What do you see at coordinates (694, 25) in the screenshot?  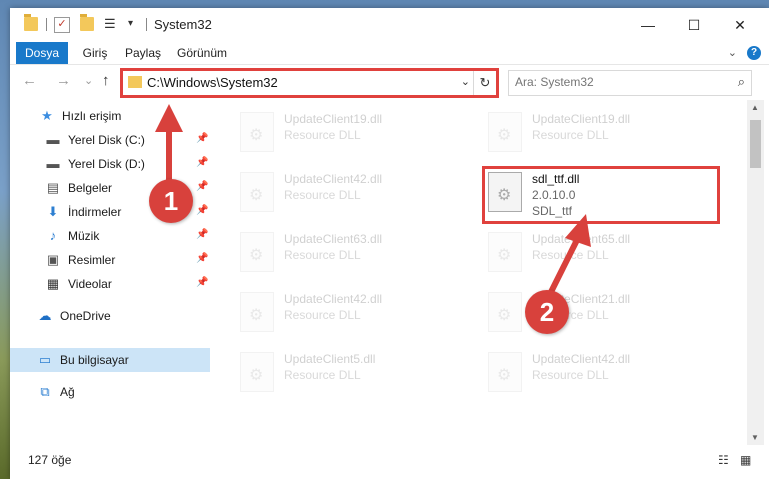 I see `maximize-button: ☐` at bounding box center [694, 25].